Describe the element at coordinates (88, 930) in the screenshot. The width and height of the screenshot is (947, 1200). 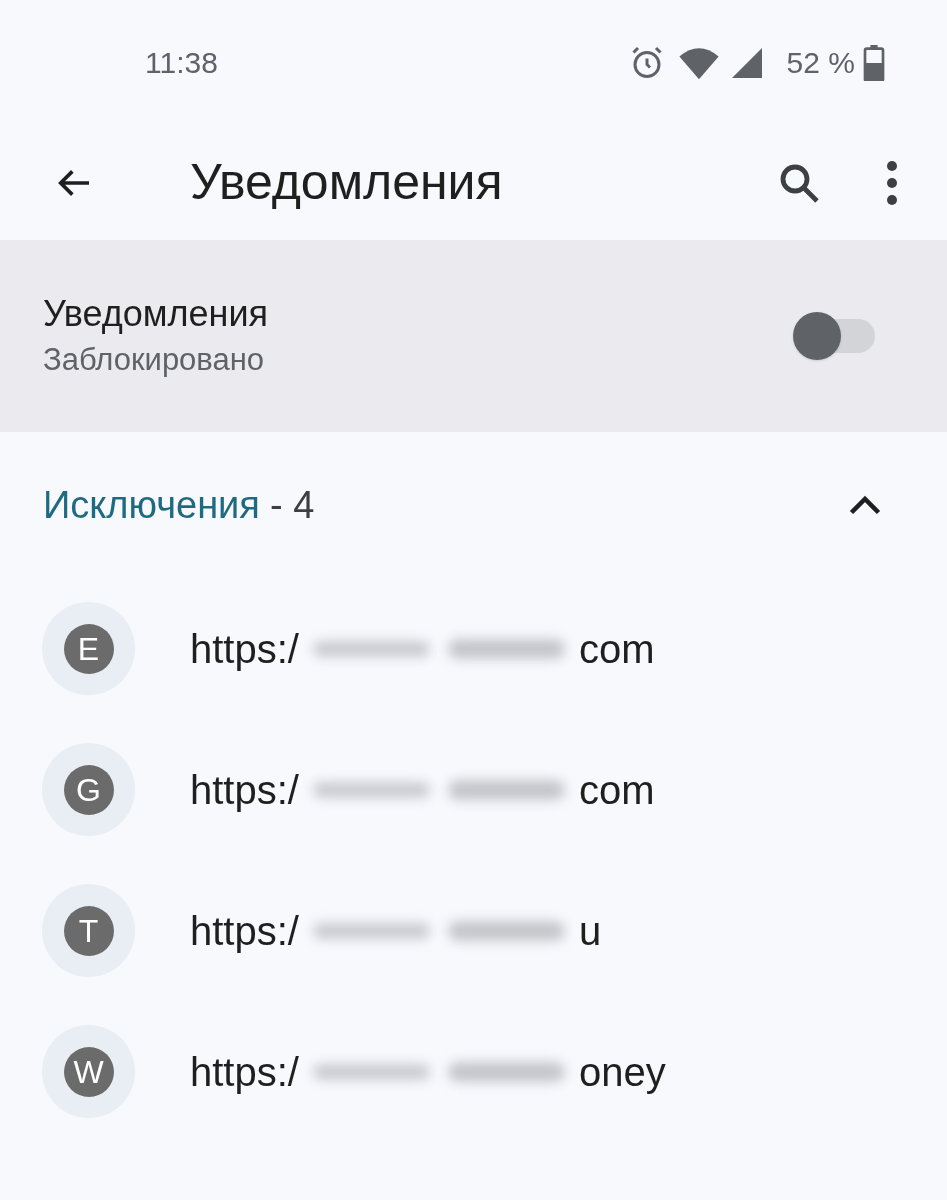
I see `avatar-letter: T` at that location.